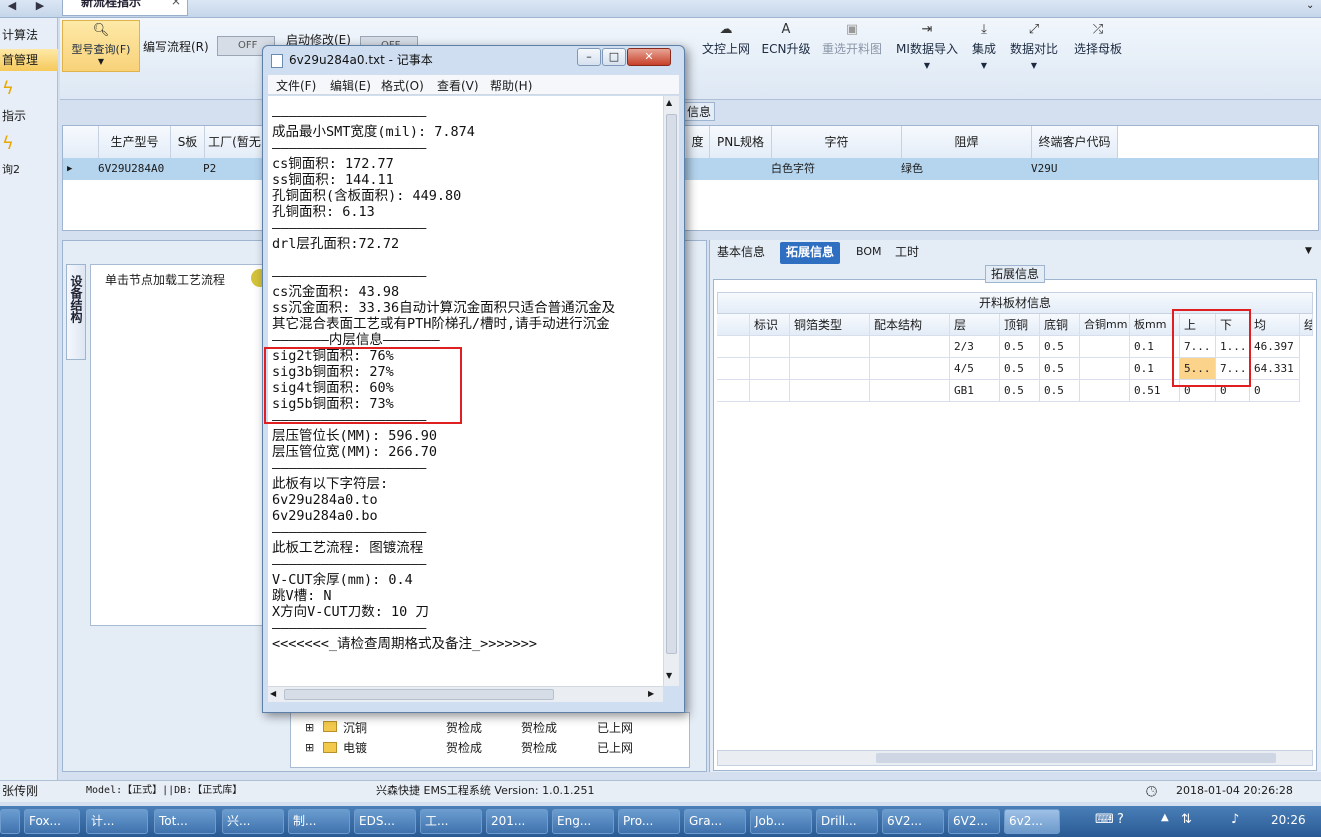  Describe the element at coordinates (1075, 142) in the screenshot. I see `col-header-customer: 终端客户代码` at that location.